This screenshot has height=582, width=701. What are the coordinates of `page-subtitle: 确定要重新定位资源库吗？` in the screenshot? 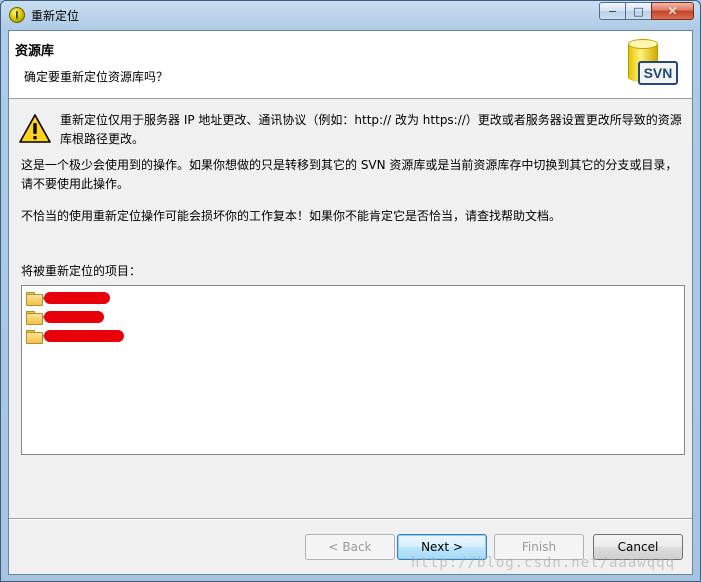 It's located at (96, 77).